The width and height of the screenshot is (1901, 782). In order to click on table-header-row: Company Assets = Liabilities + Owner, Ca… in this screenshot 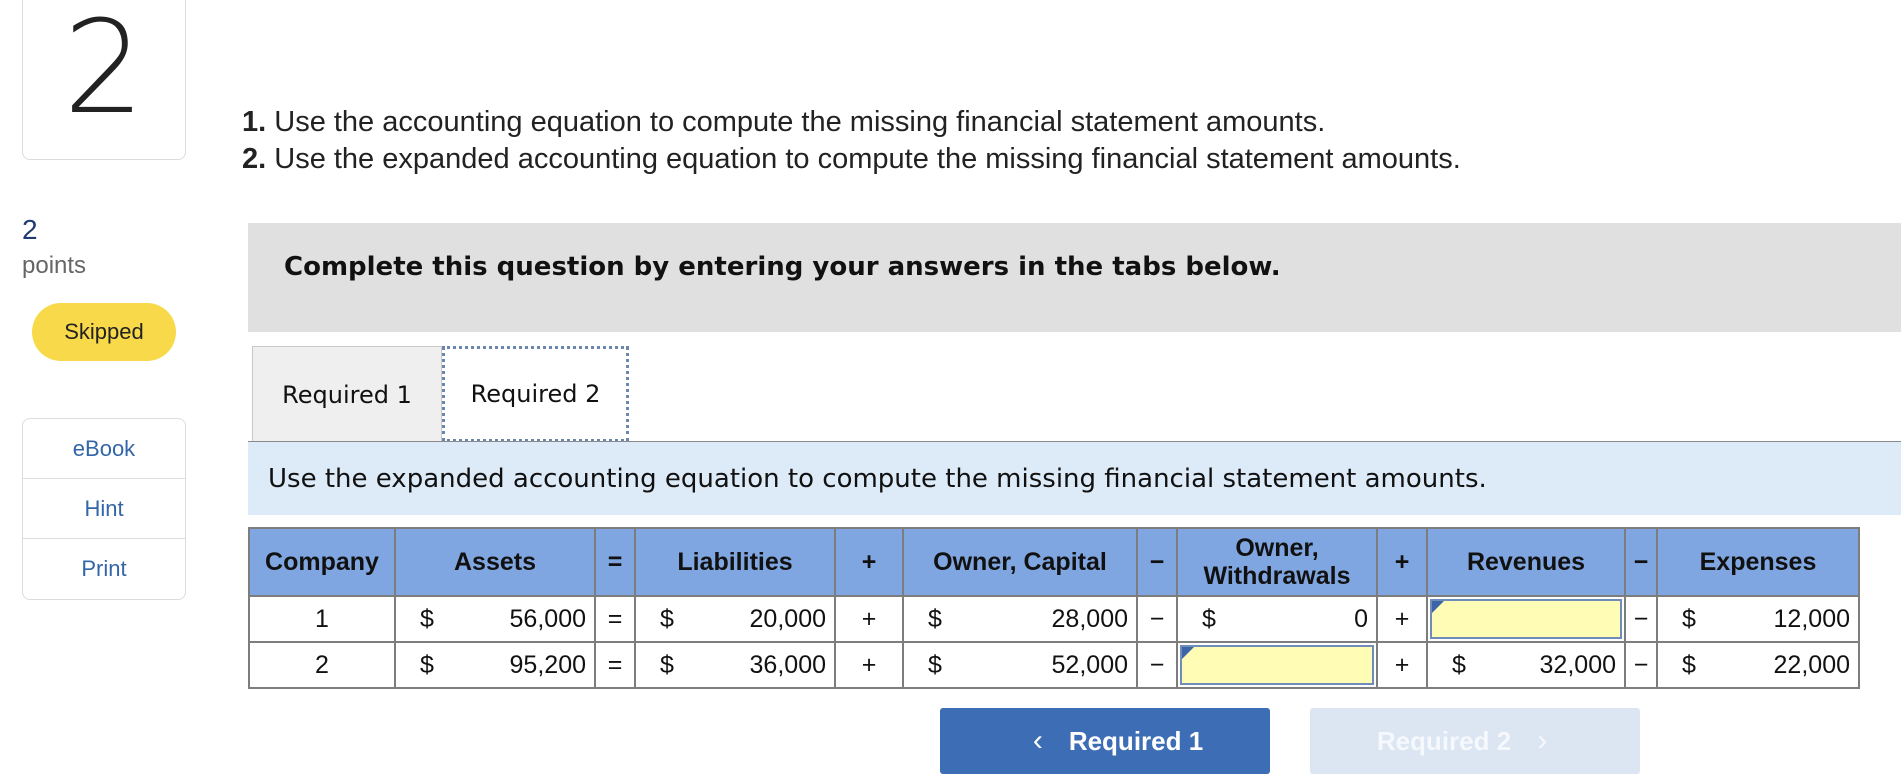, I will do `click(1054, 562)`.